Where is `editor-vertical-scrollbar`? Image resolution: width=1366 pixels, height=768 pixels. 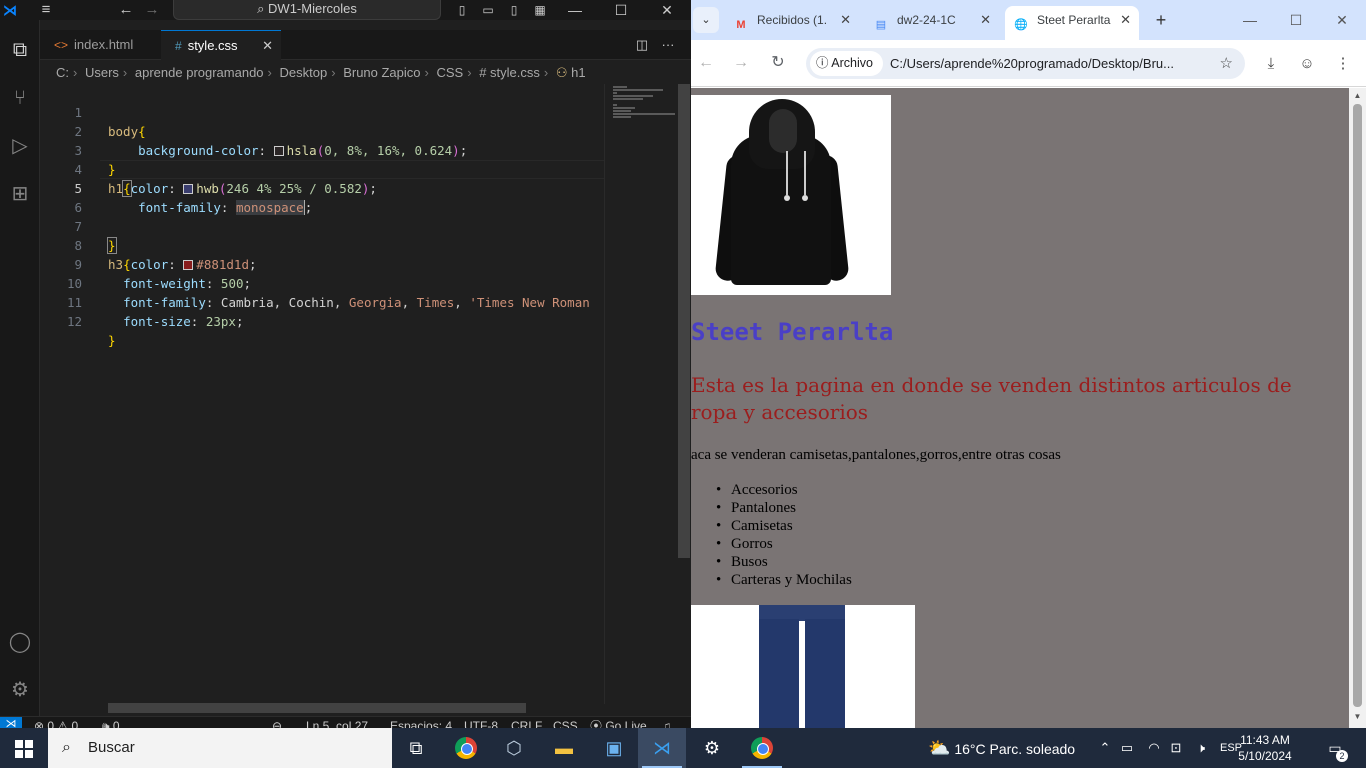 editor-vertical-scrollbar is located at coordinates (684, 321).